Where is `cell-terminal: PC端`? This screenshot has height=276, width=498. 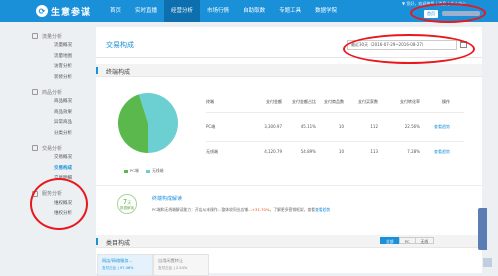 cell-terminal: PC端 is located at coordinates (211, 126).